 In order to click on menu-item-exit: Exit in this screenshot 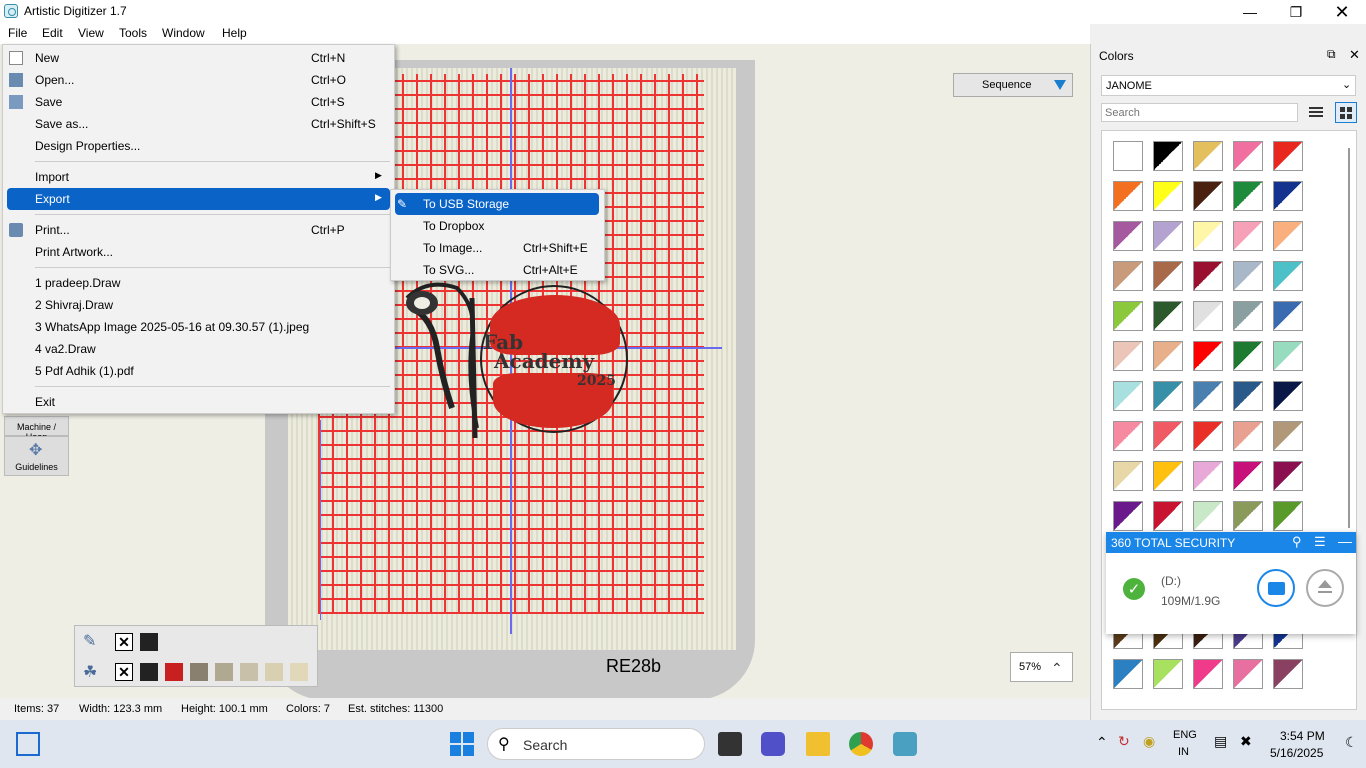, I will do `click(198, 402)`.